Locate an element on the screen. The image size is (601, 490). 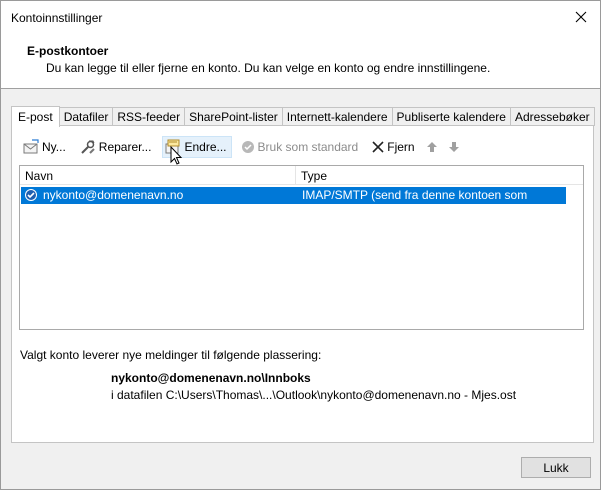
tab-publiserte-kalendere: Publiserte kalendere is located at coordinates (451, 116).